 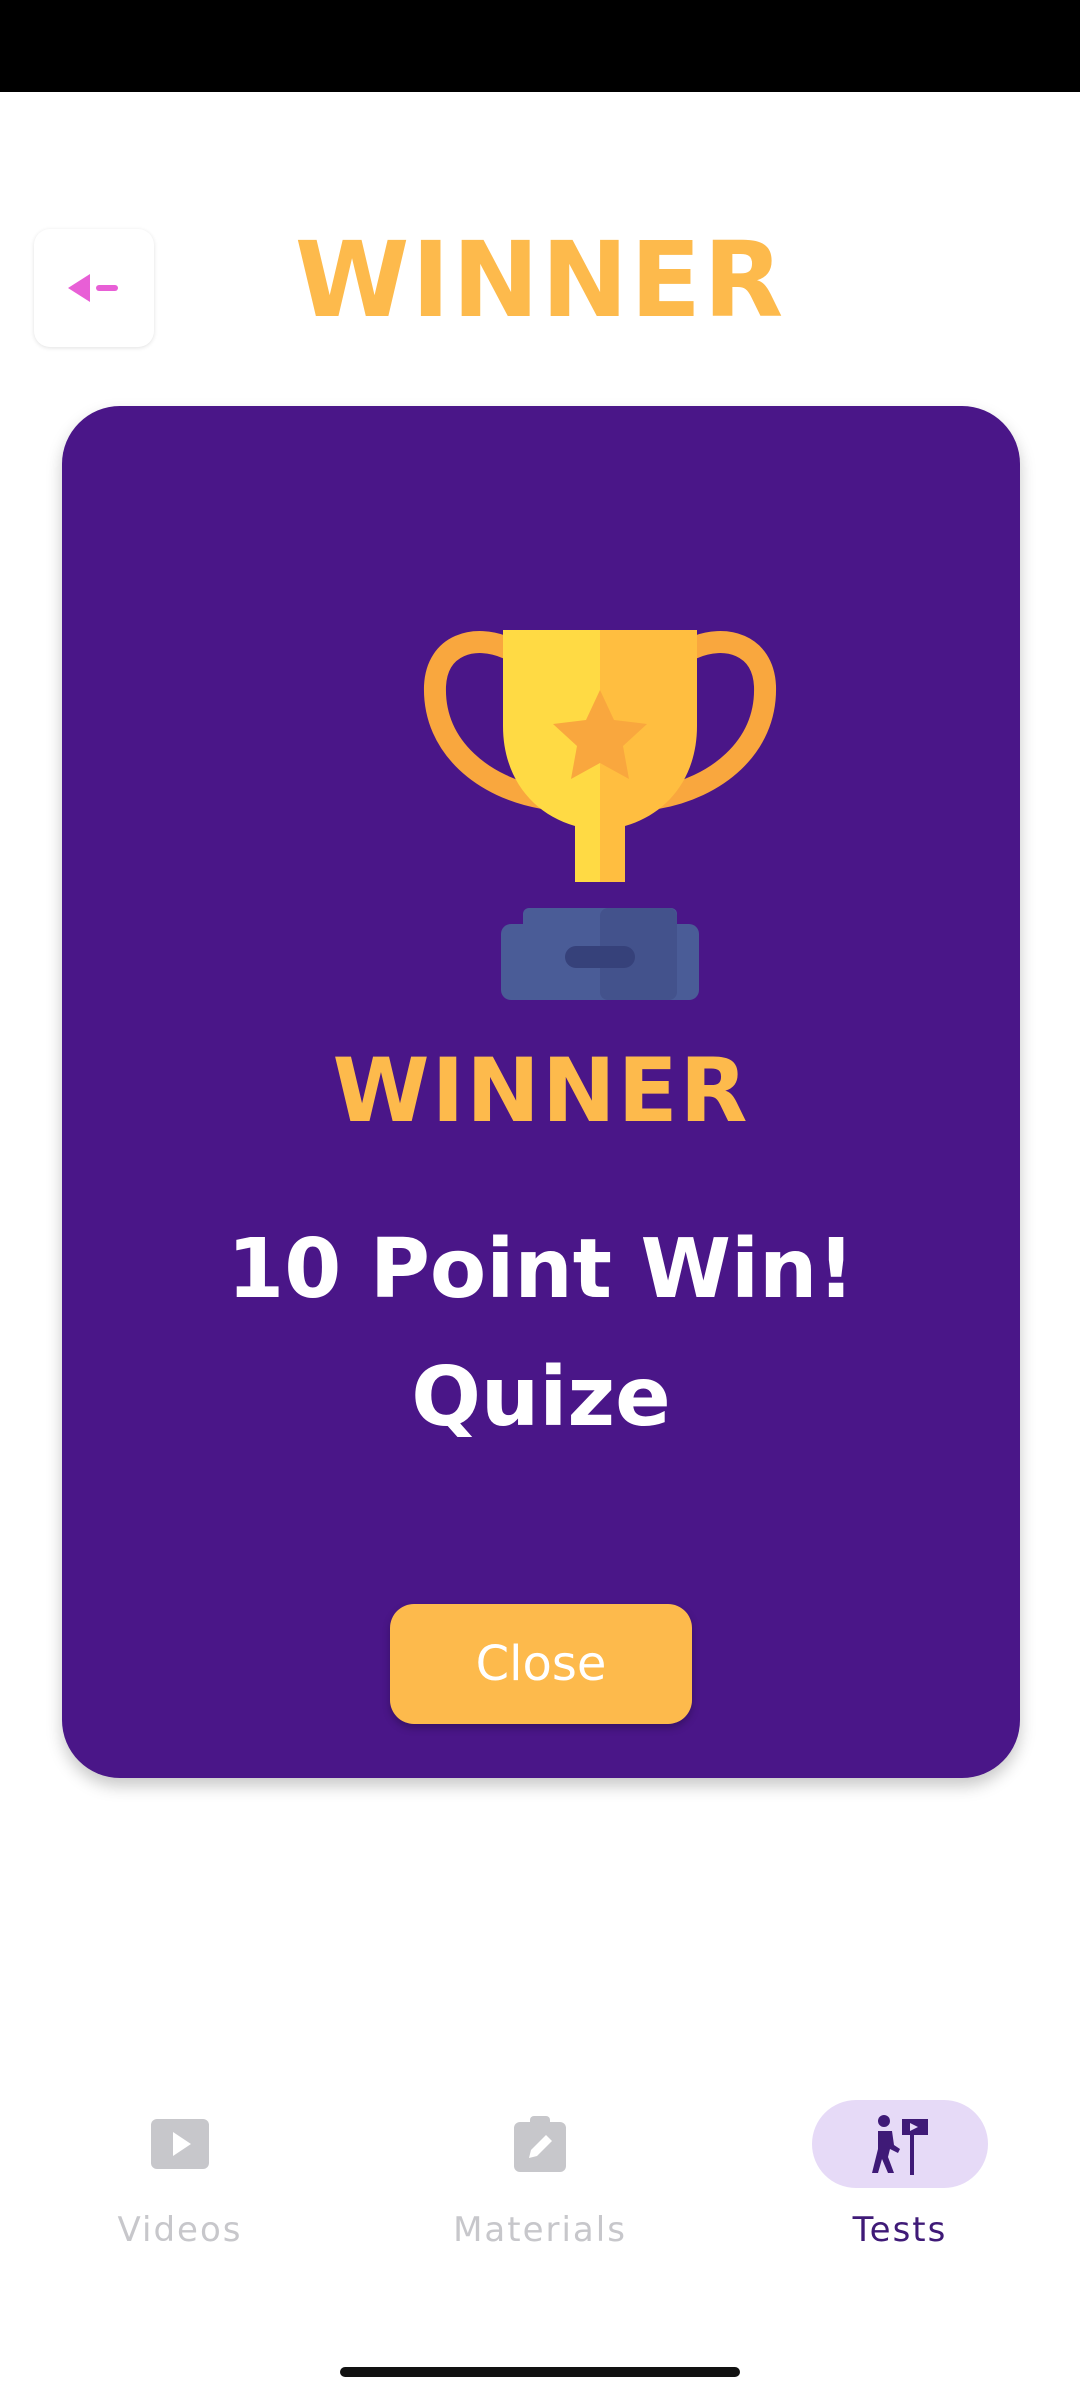 I want to click on bottom-navigation: Videos Materials Tests, so click(x=540, y=2180).